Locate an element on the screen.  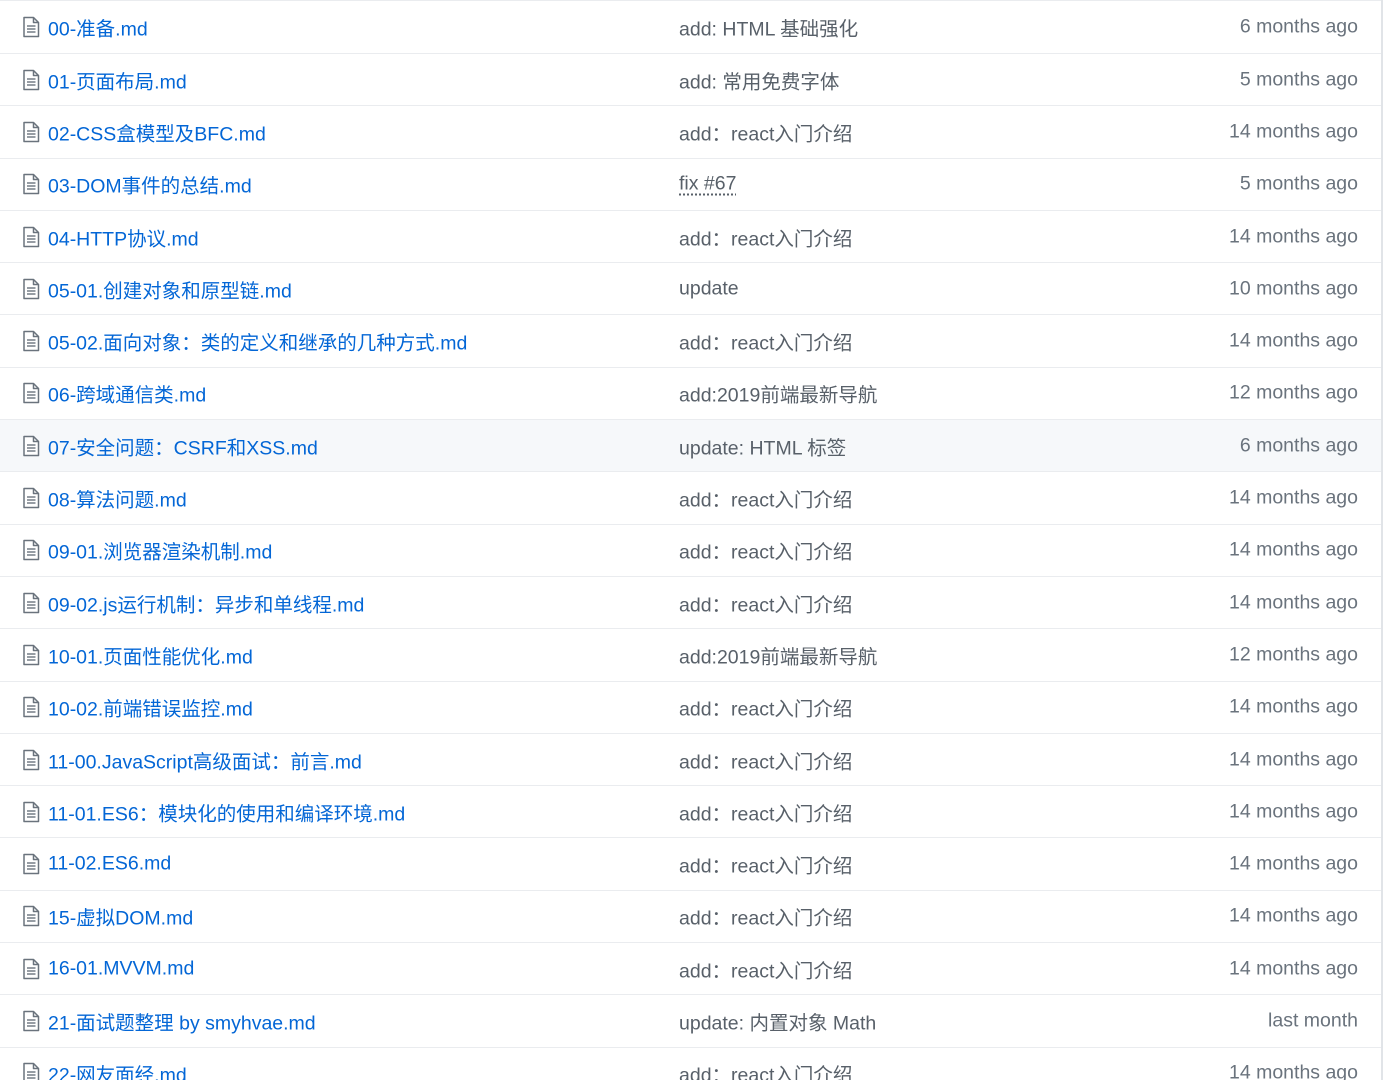
file-name-link: 00-准备.md is located at coordinates (98, 27).